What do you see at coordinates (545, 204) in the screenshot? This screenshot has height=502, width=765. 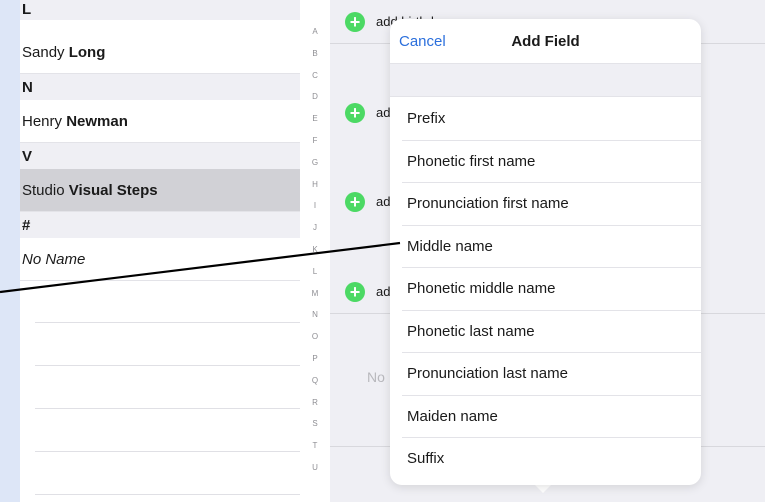 I see `field-option-pronunciation-first-name: Pronunciation first name` at bounding box center [545, 204].